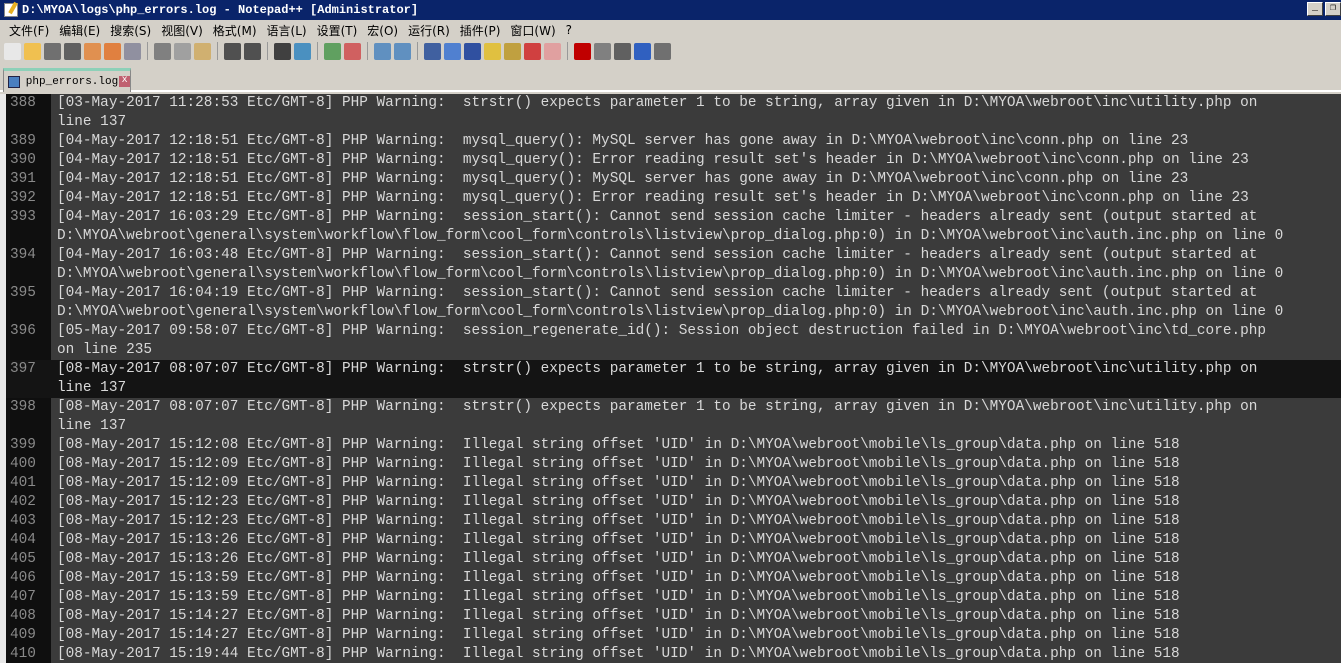 This screenshot has width=1341, height=663. Describe the element at coordinates (14, 81) in the screenshot. I see `saved-file-icon` at that location.